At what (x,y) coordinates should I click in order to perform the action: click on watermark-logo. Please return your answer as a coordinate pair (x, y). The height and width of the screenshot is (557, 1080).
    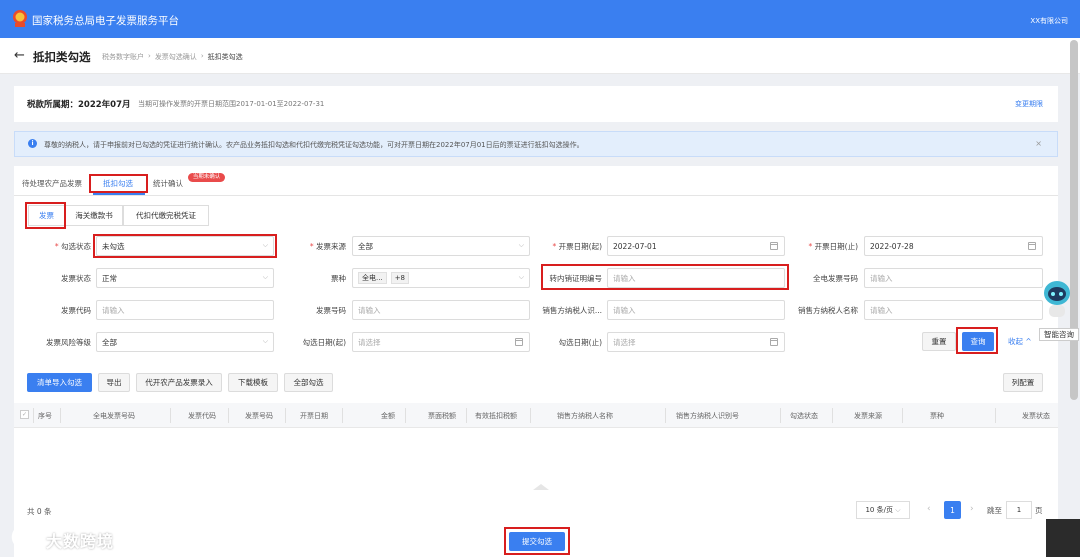
    Looking at the image, I should click on (24, 537).